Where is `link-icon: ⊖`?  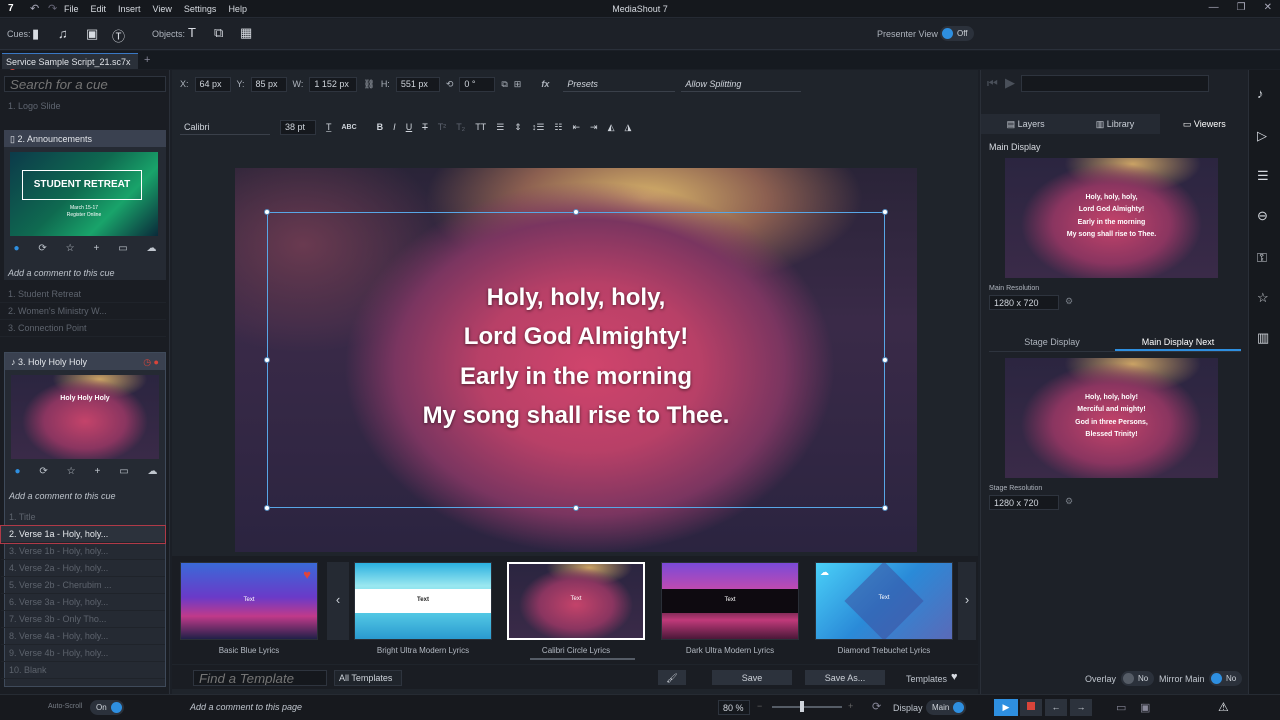 link-icon: ⊖ is located at coordinates (1262, 216).